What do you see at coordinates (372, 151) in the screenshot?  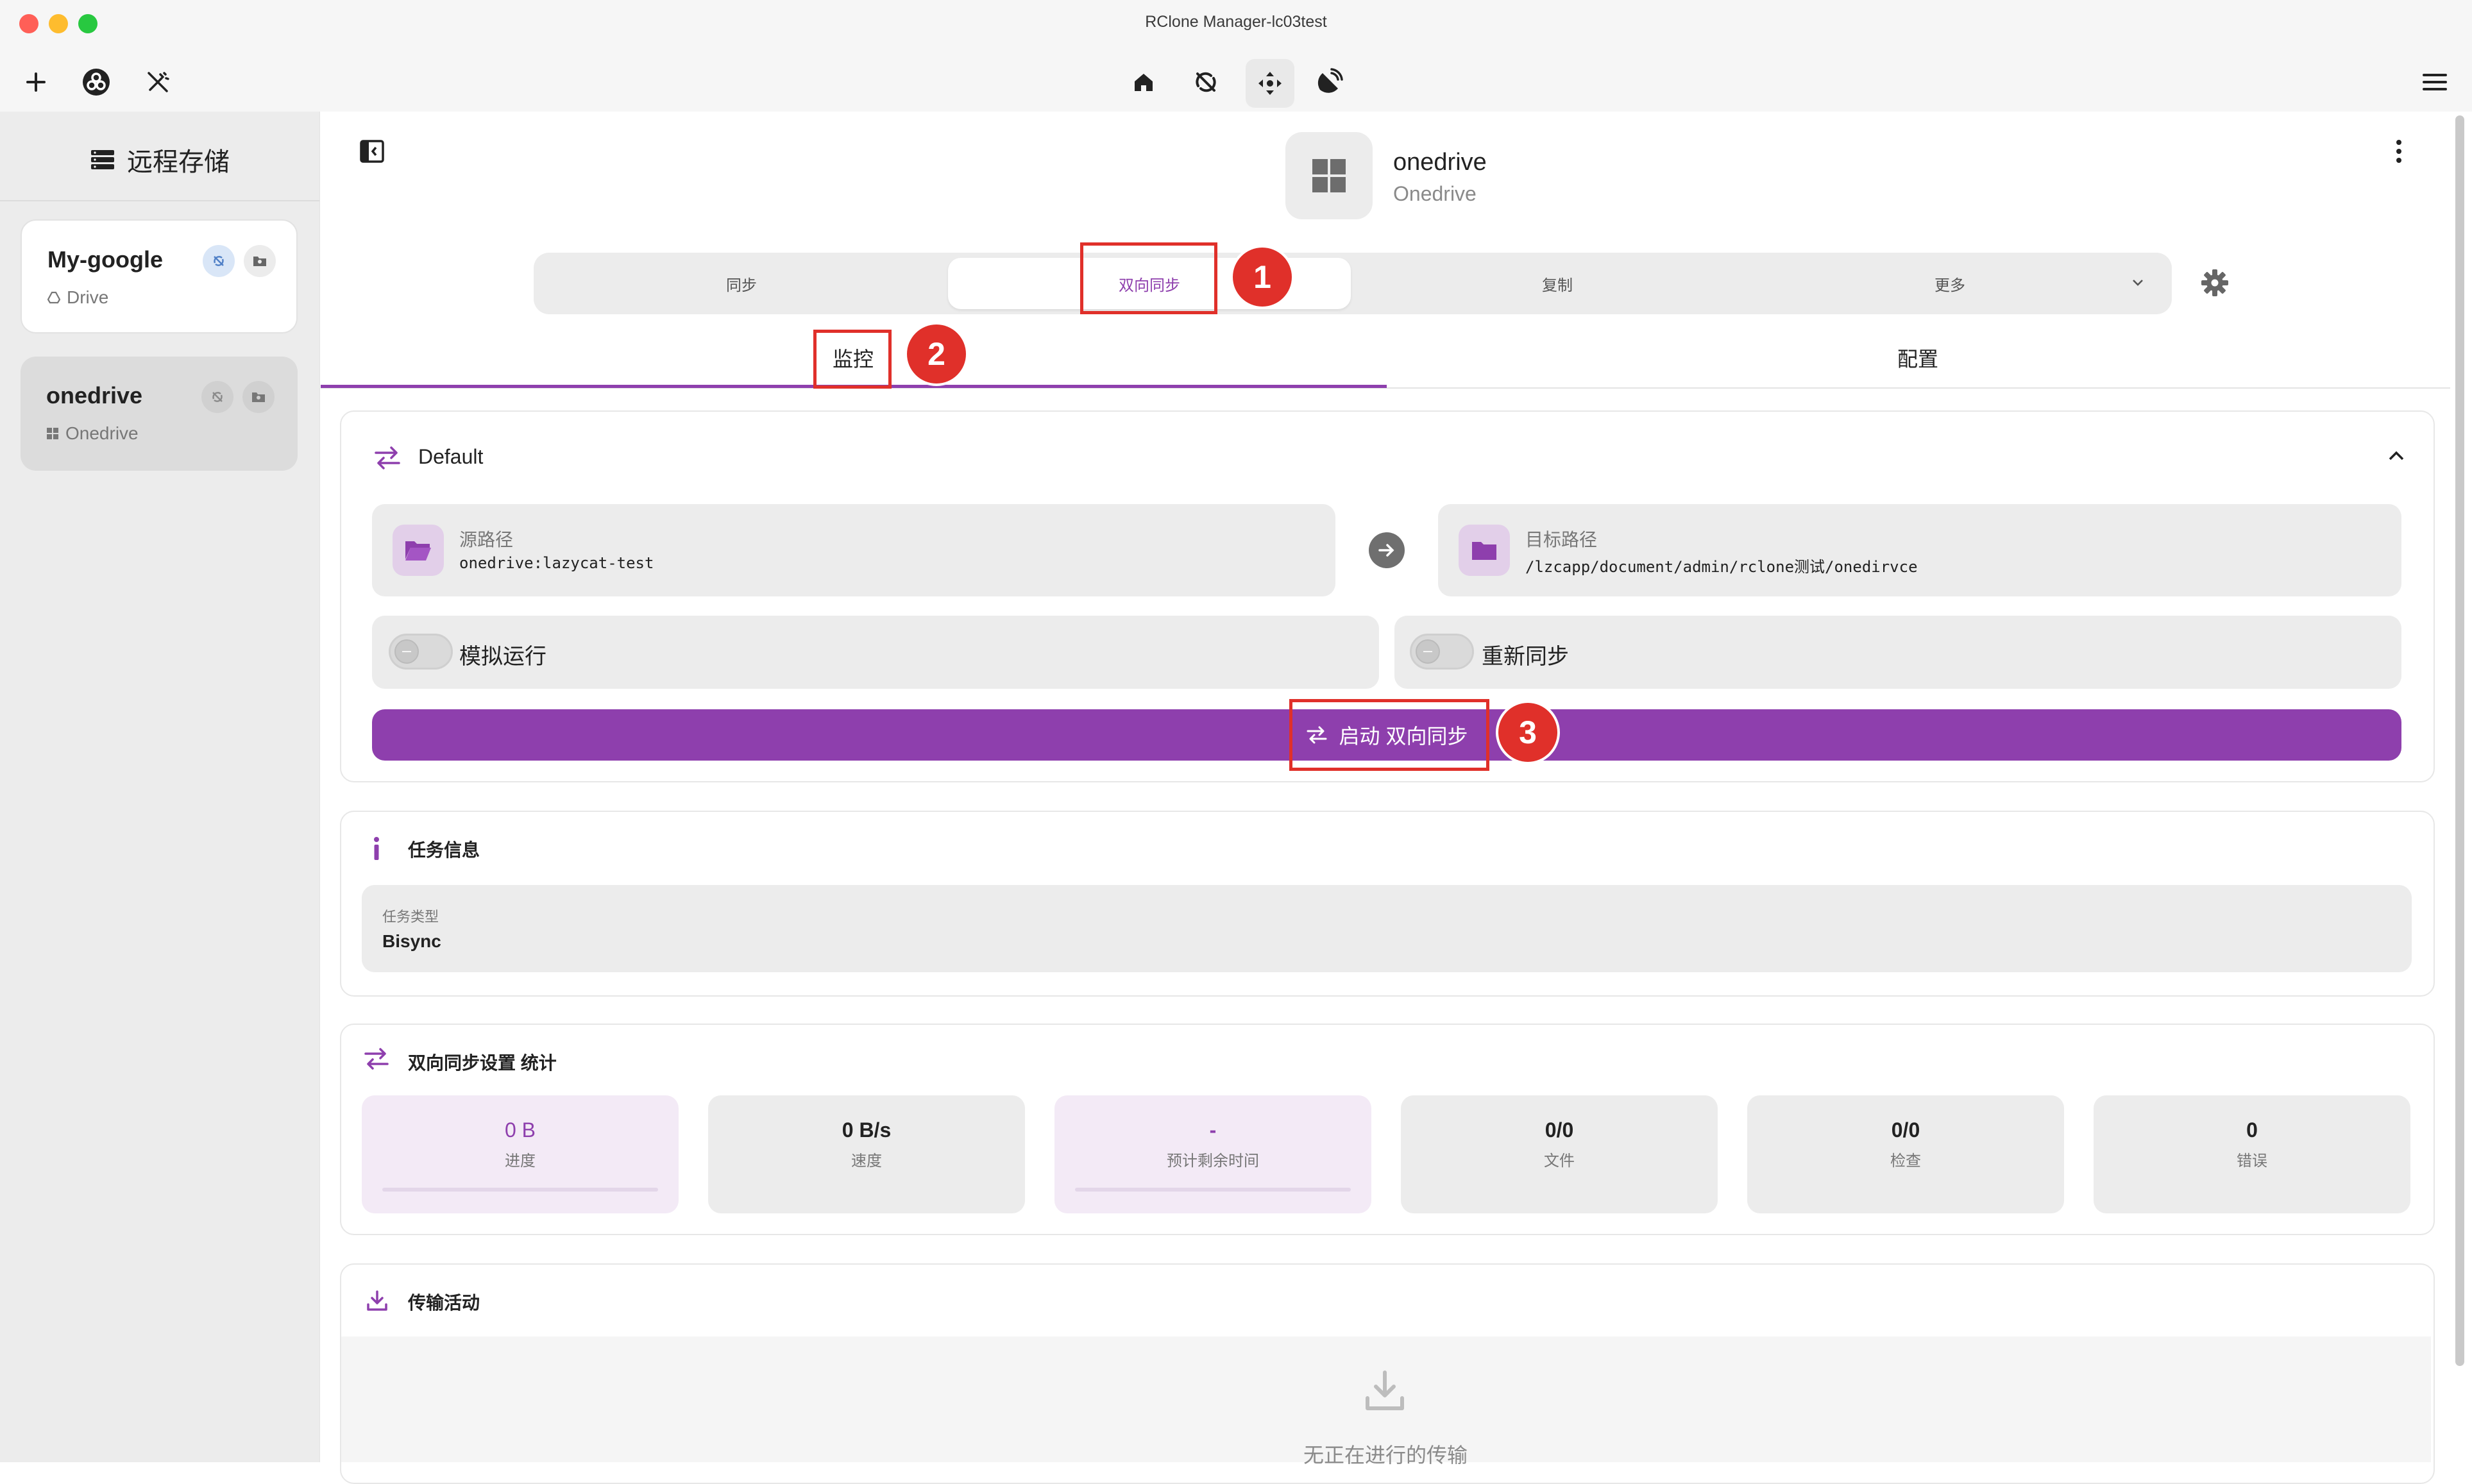 I see `collapse-sidebar-icon` at bounding box center [372, 151].